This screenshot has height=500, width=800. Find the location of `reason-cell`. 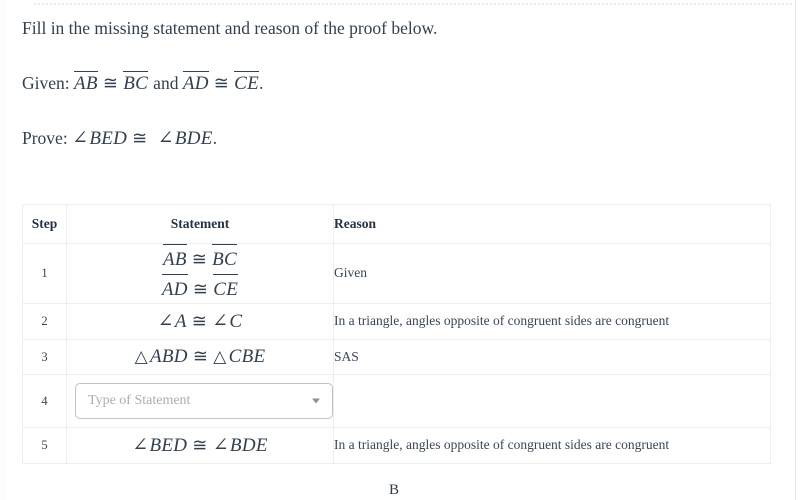

reason-cell is located at coordinates (552, 401).